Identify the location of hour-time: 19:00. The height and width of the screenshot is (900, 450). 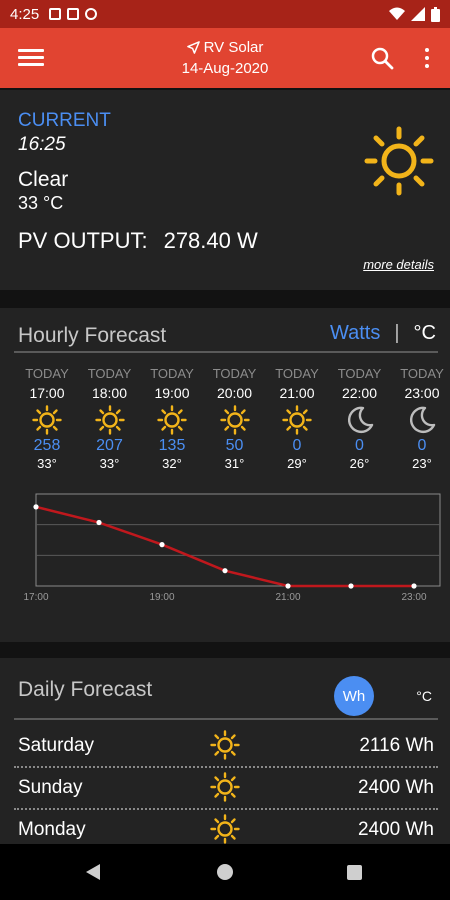
(172, 393).